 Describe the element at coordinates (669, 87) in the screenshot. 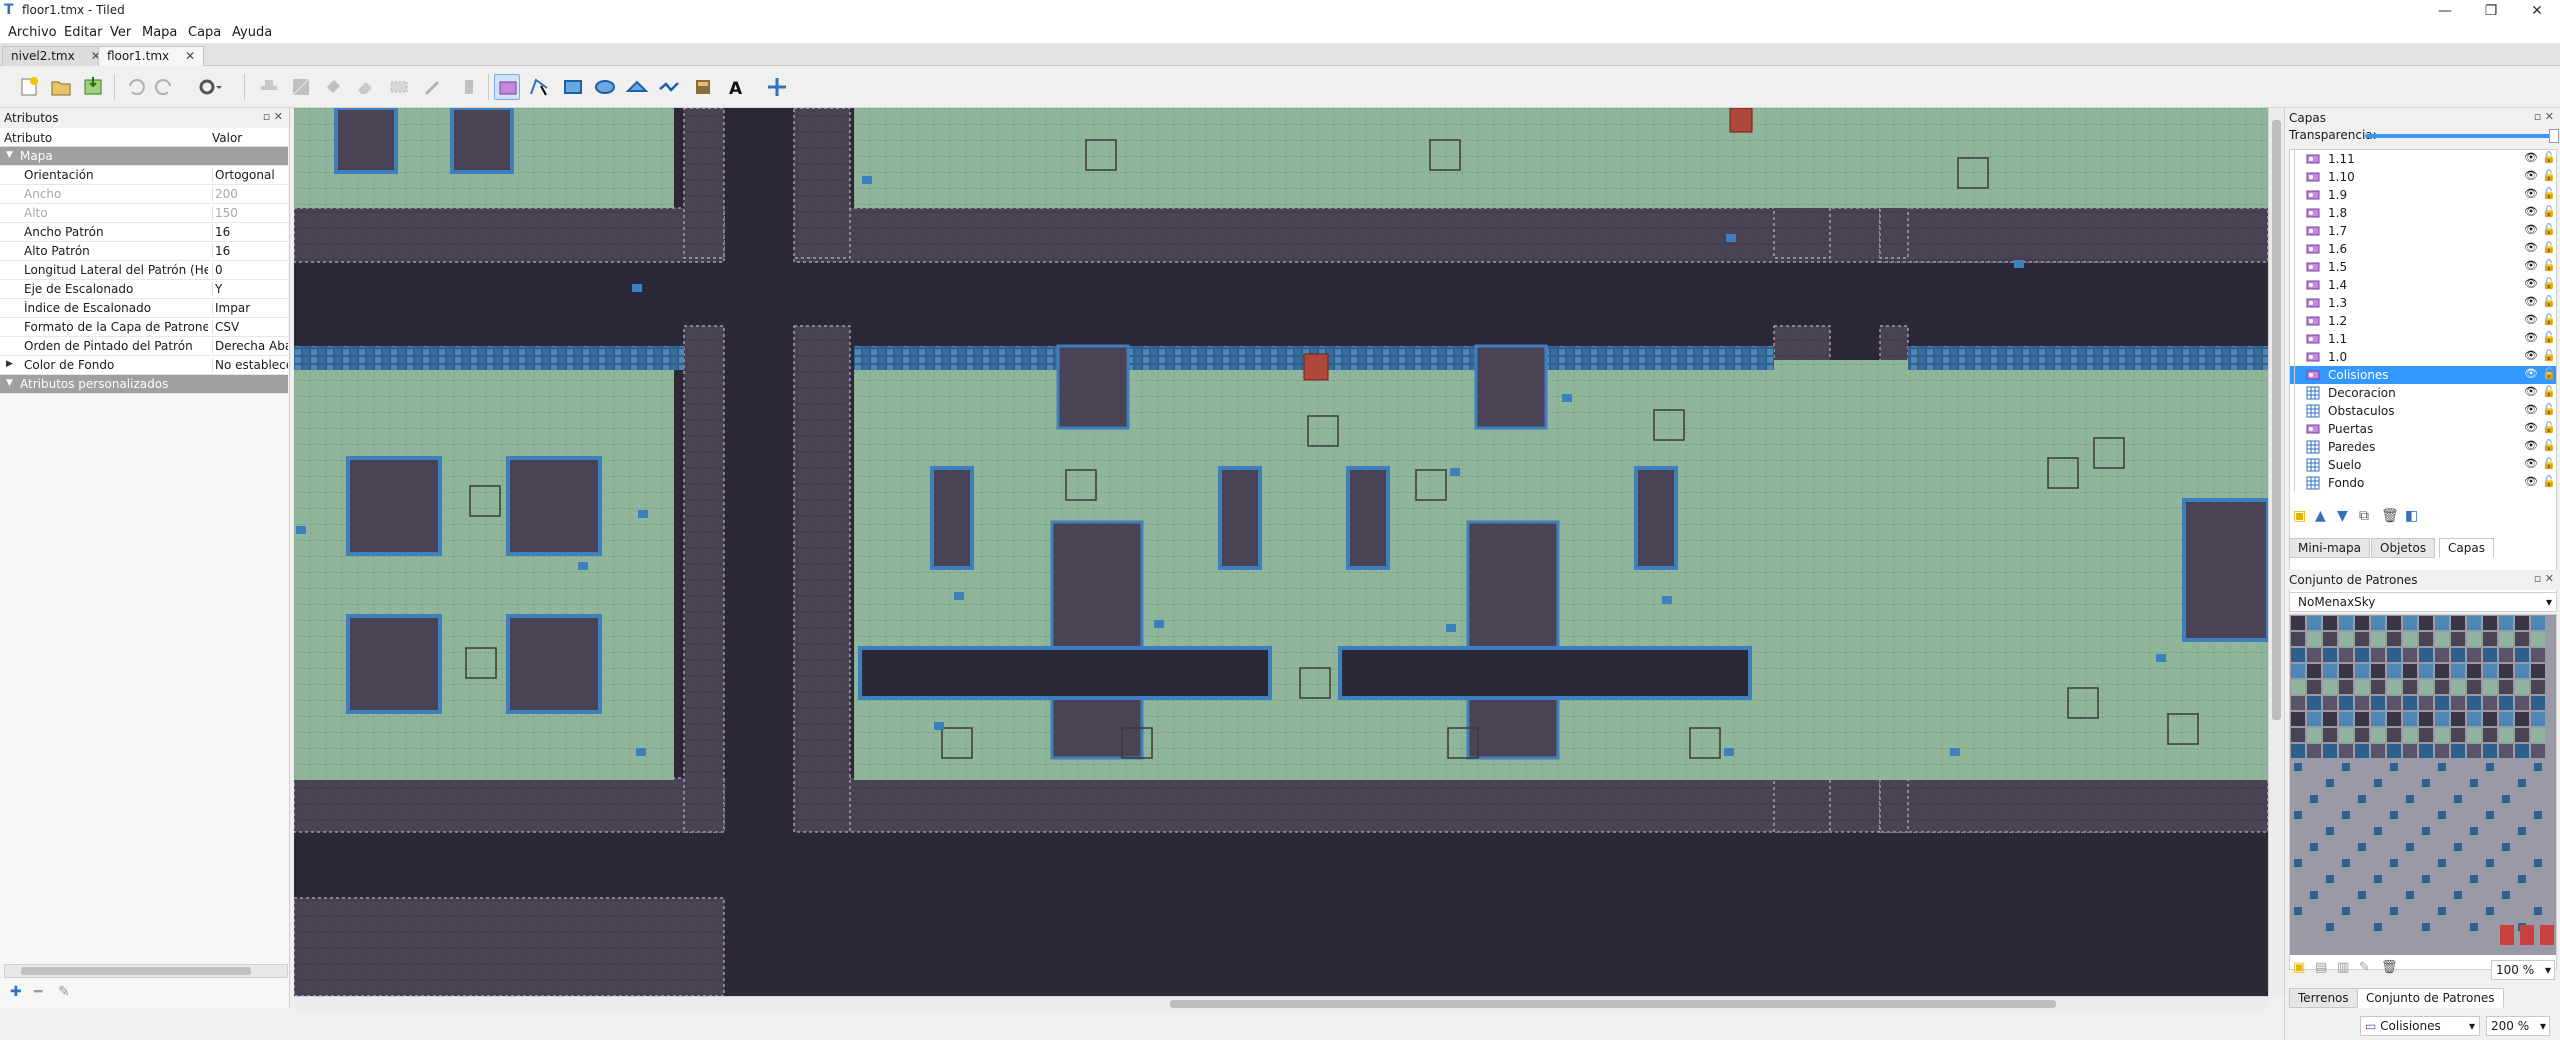

I see `insert-polyline-icon` at that location.